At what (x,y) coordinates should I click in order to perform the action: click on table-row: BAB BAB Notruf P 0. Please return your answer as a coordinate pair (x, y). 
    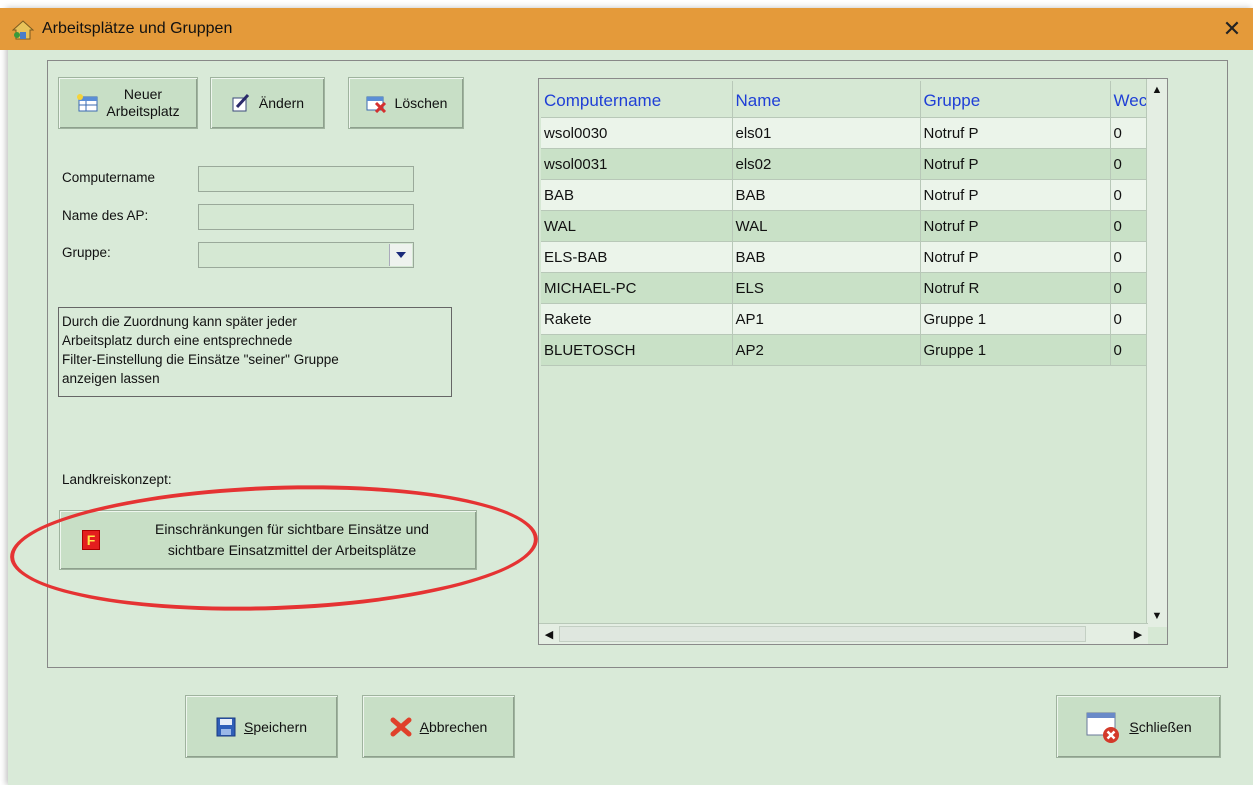
    Looking at the image, I should click on (846, 195).